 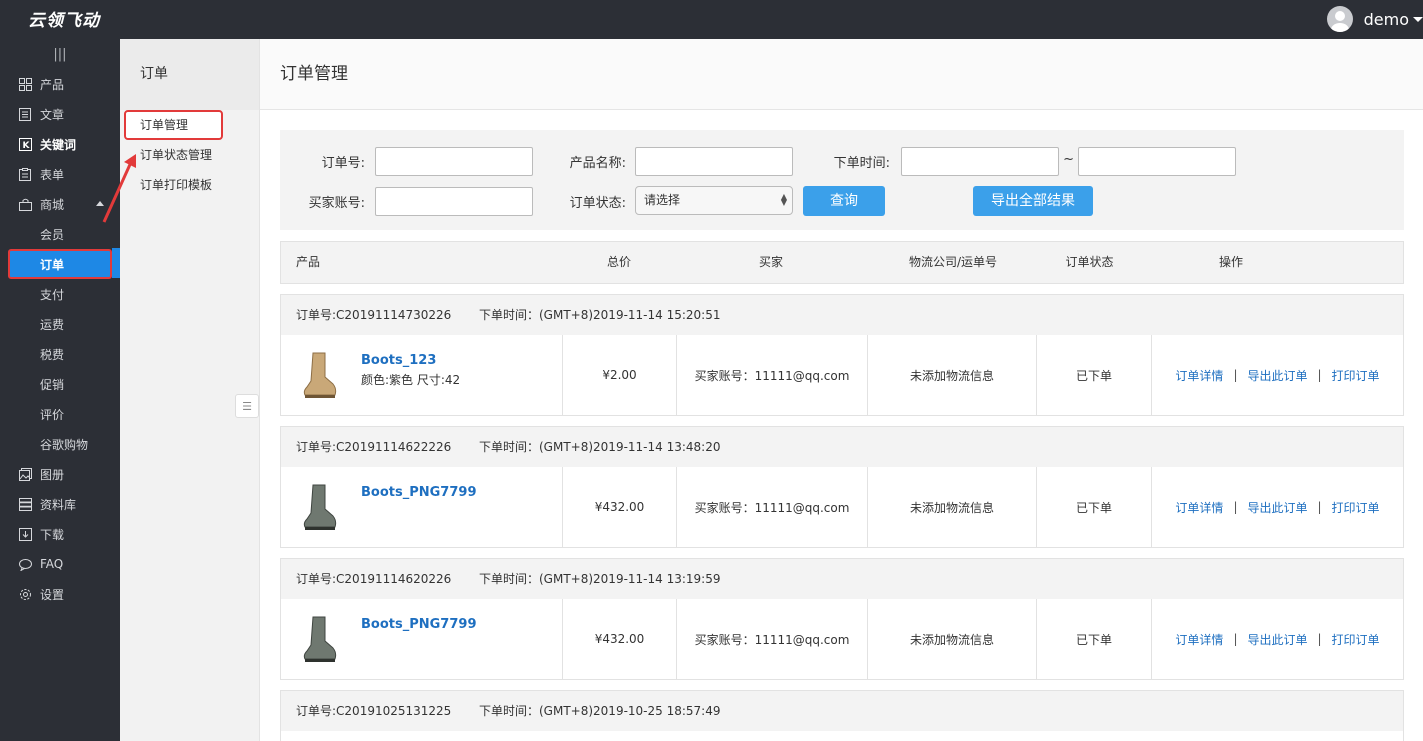 What do you see at coordinates (619, 639) in the screenshot?
I see `order-total: ¥432.00` at bounding box center [619, 639].